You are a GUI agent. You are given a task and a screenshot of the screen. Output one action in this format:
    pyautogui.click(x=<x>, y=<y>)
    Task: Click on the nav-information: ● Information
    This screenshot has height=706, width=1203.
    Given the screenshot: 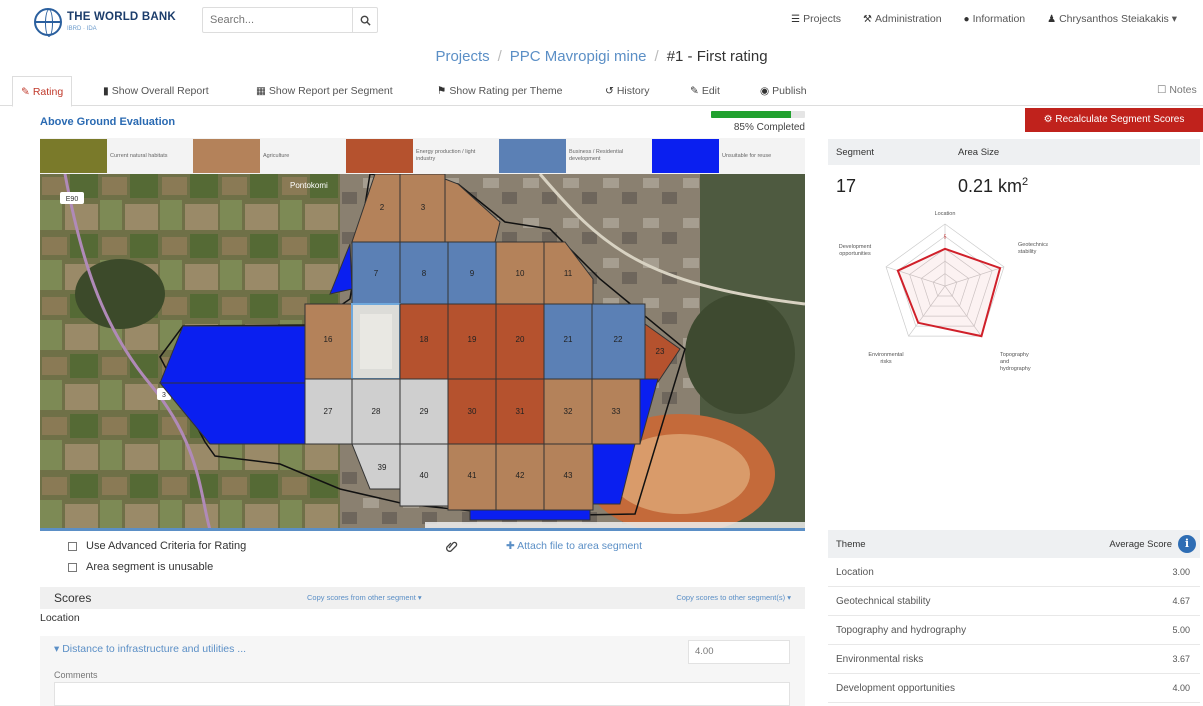 What is the action you would take?
    pyautogui.click(x=995, y=19)
    